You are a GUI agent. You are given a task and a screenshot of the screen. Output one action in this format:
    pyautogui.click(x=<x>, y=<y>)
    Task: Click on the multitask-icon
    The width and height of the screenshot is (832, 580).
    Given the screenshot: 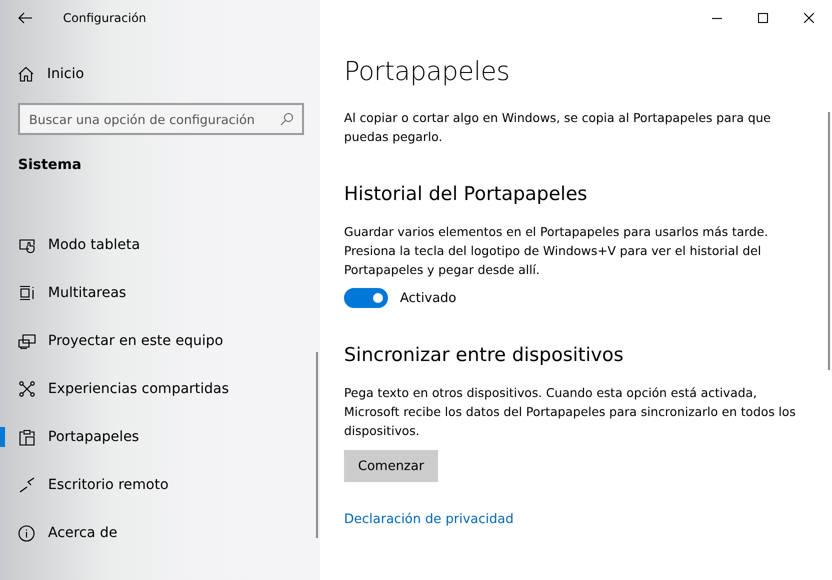 What is the action you would take?
    pyautogui.click(x=26, y=293)
    